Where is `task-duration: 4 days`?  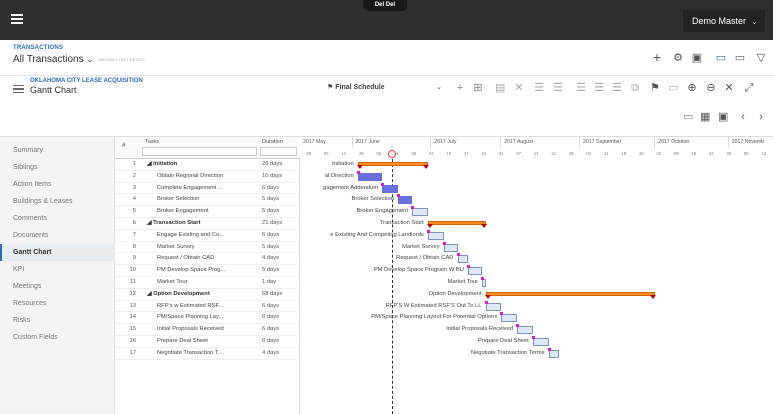 task-duration: 4 days is located at coordinates (280, 259).